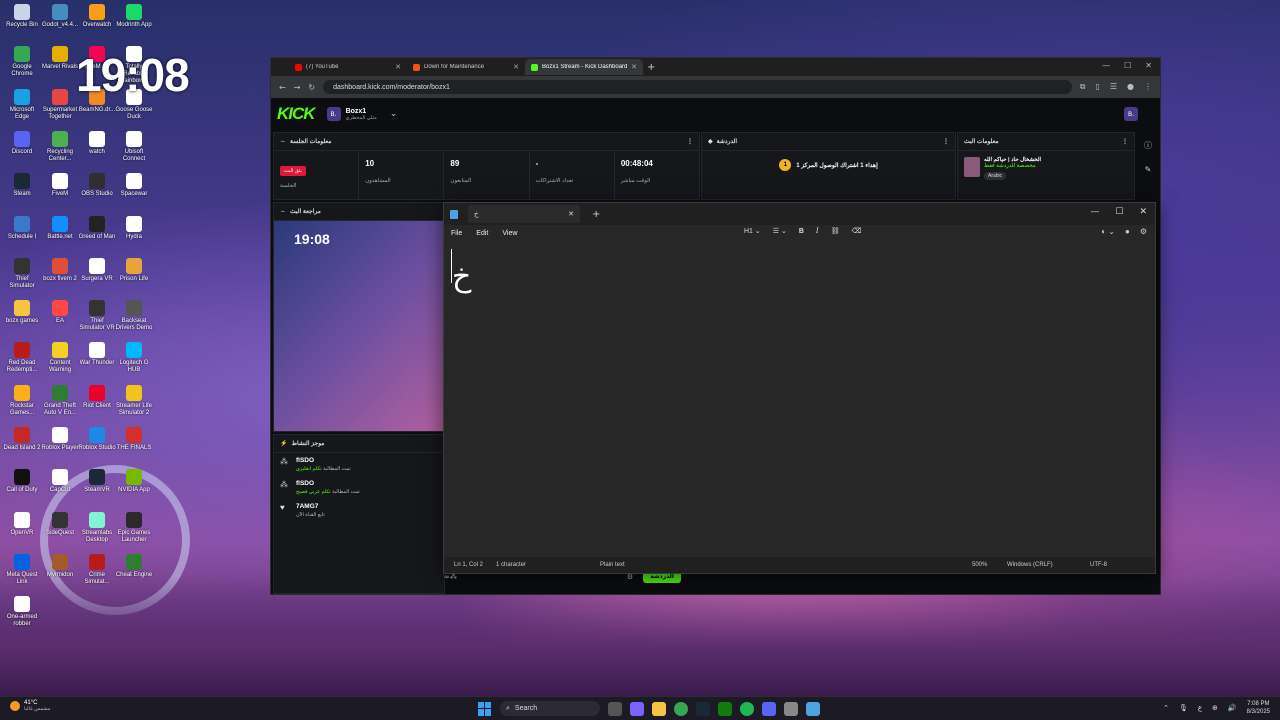 The height and width of the screenshot is (720, 1280). I want to click on kick-logo: KICK, so click(296, 114).